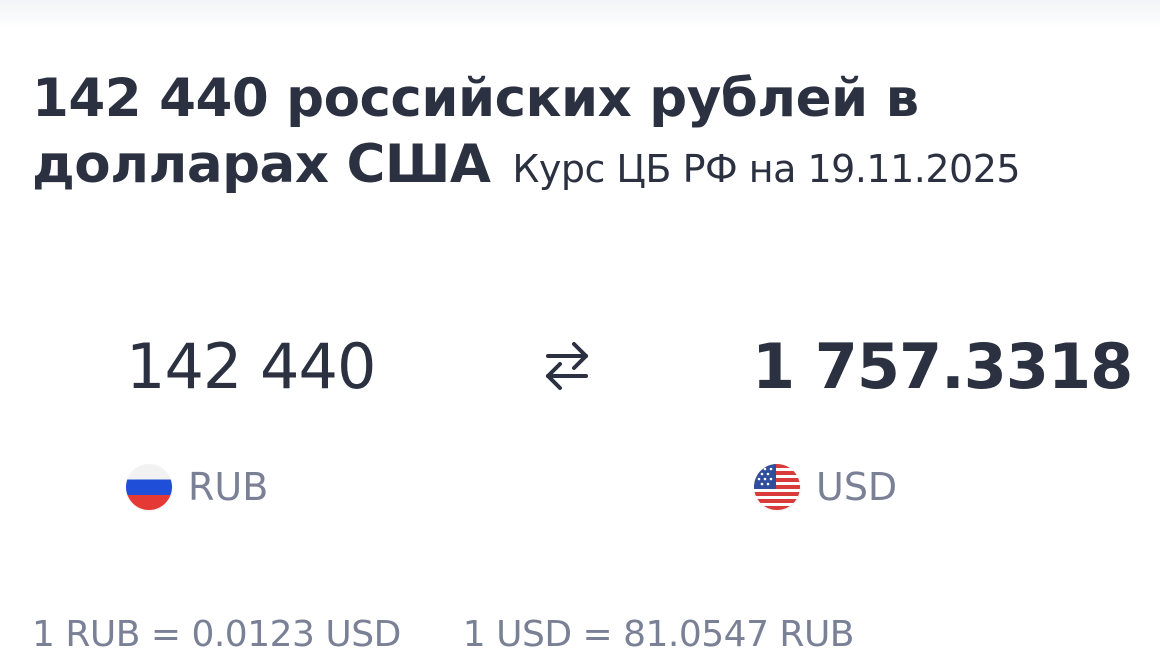  I want to click on to-currency-selector: USD, so click(825, 487).